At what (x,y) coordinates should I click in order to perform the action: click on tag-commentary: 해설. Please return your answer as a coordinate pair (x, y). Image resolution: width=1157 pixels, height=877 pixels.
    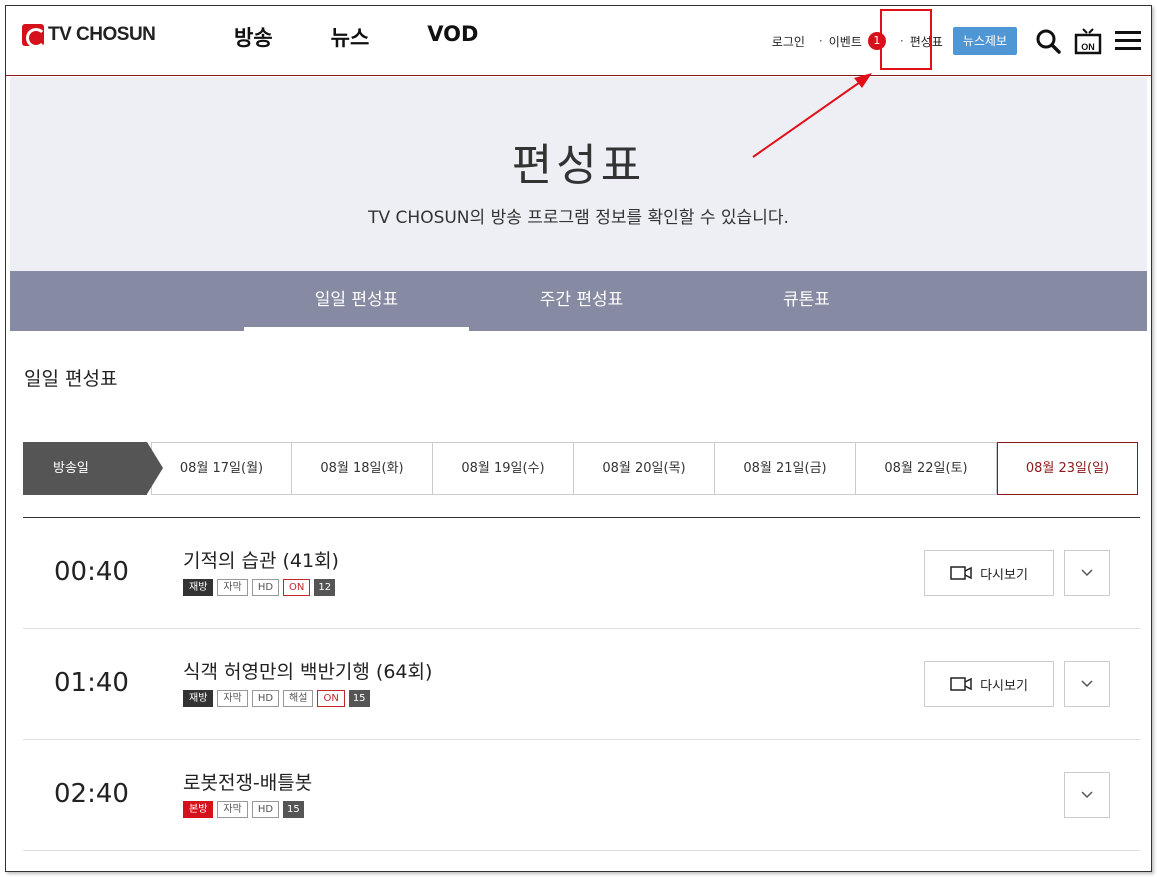
    Looking at the image, I should click on (298, 698).